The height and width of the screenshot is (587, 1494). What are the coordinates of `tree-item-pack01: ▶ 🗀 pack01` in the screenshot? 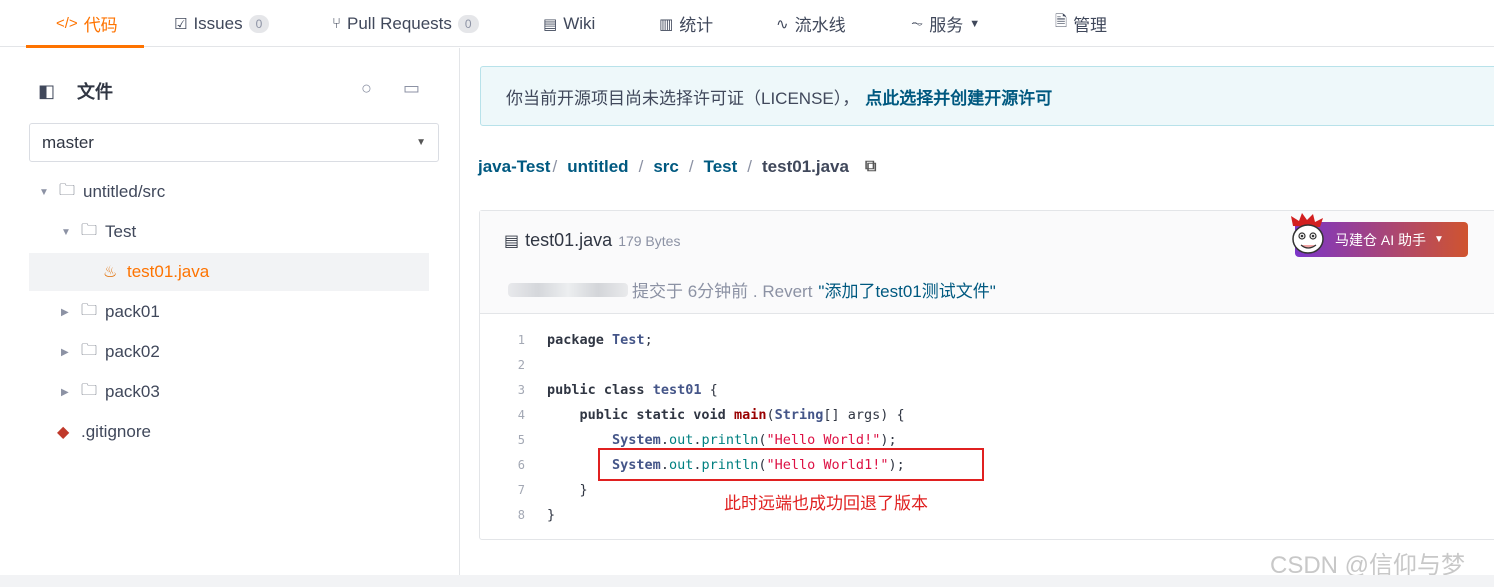 It's located at (229, 312).